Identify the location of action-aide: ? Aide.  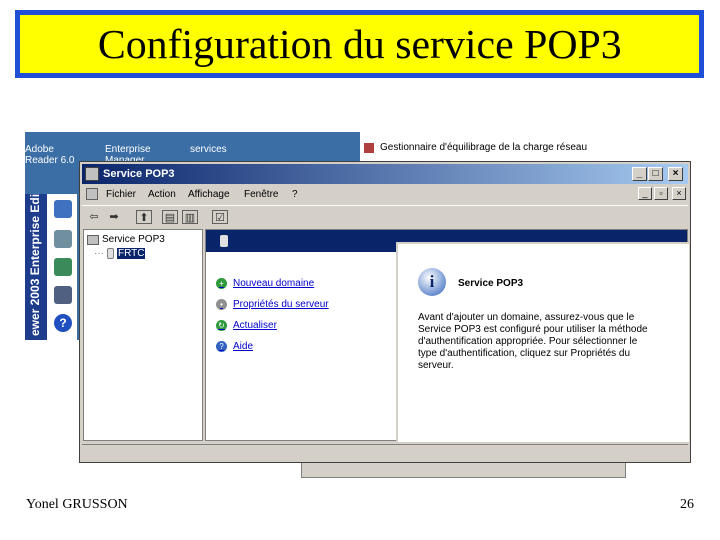
(234, 346).